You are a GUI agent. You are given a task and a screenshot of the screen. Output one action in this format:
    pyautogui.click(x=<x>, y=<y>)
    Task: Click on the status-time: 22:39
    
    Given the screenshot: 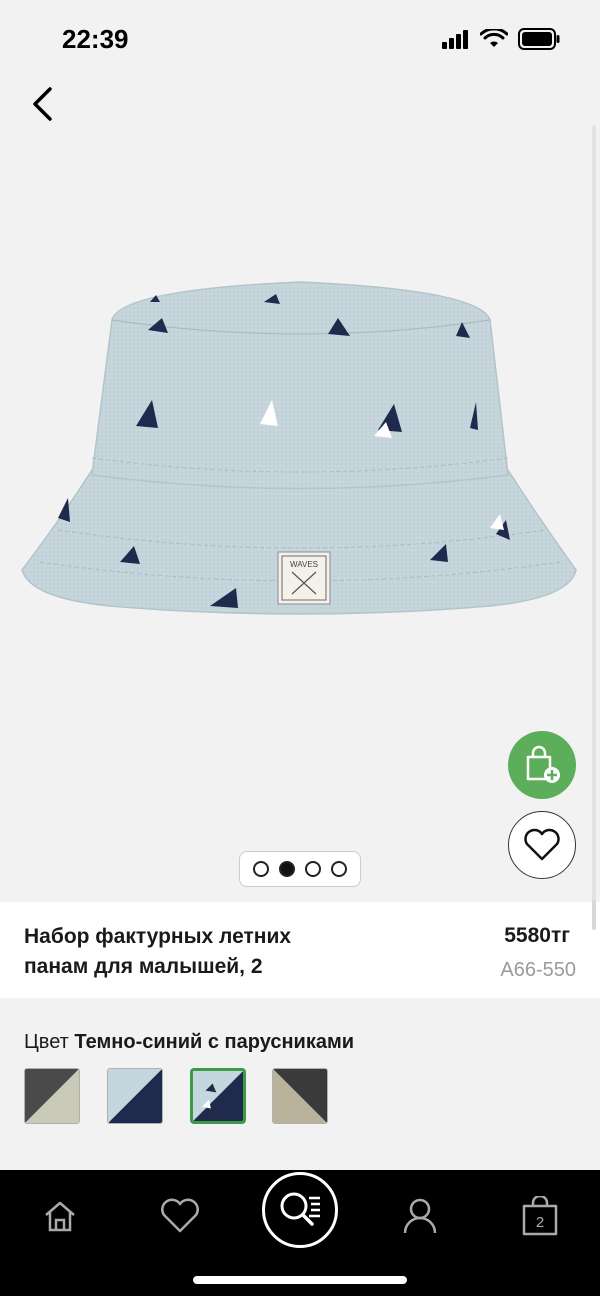 What is the action you would take?
    pyautogui.click(x=95, y=39)
    